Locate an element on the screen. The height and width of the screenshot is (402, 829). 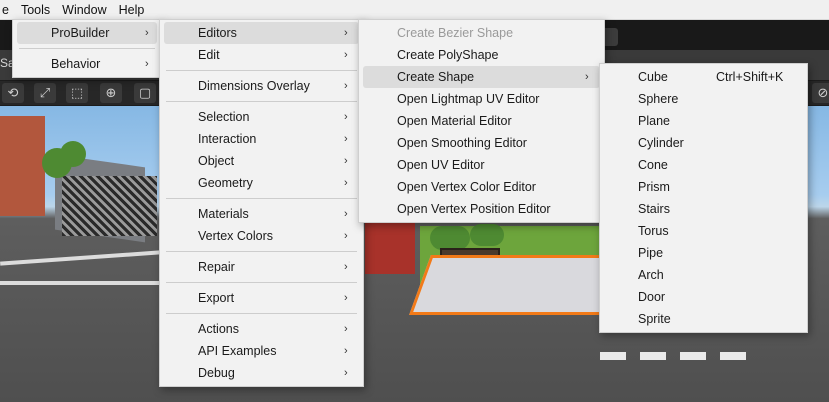
menu-tools: Tools is located at coordinates (35, 10).